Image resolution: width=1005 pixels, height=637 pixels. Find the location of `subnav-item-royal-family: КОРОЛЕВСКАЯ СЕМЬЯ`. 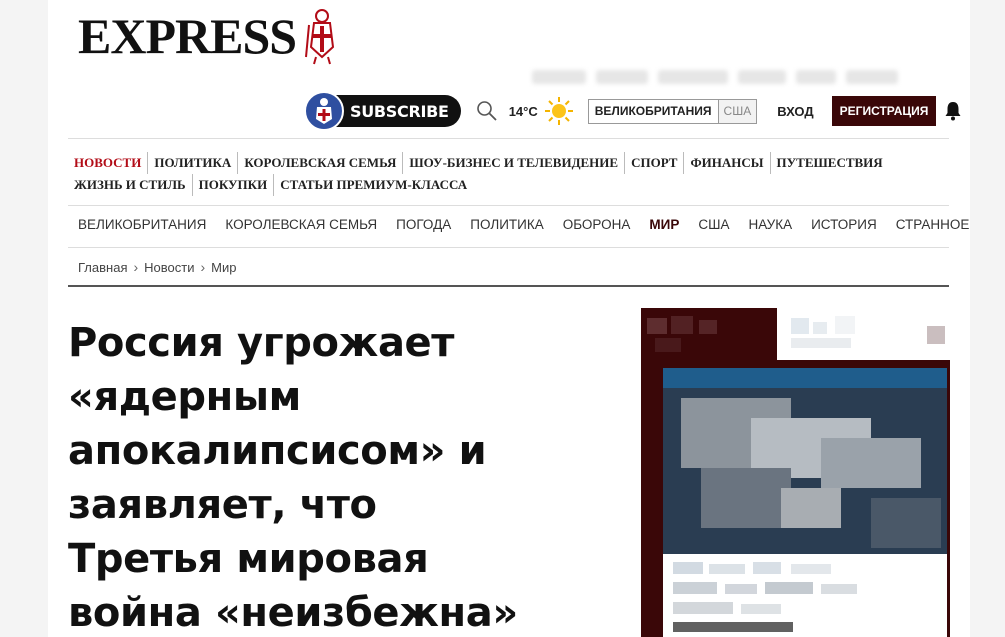

subnav-item-royal-family: КОРОЛЕВСКАЯ СЕМЬЯ is located at coordinates (301, 224).